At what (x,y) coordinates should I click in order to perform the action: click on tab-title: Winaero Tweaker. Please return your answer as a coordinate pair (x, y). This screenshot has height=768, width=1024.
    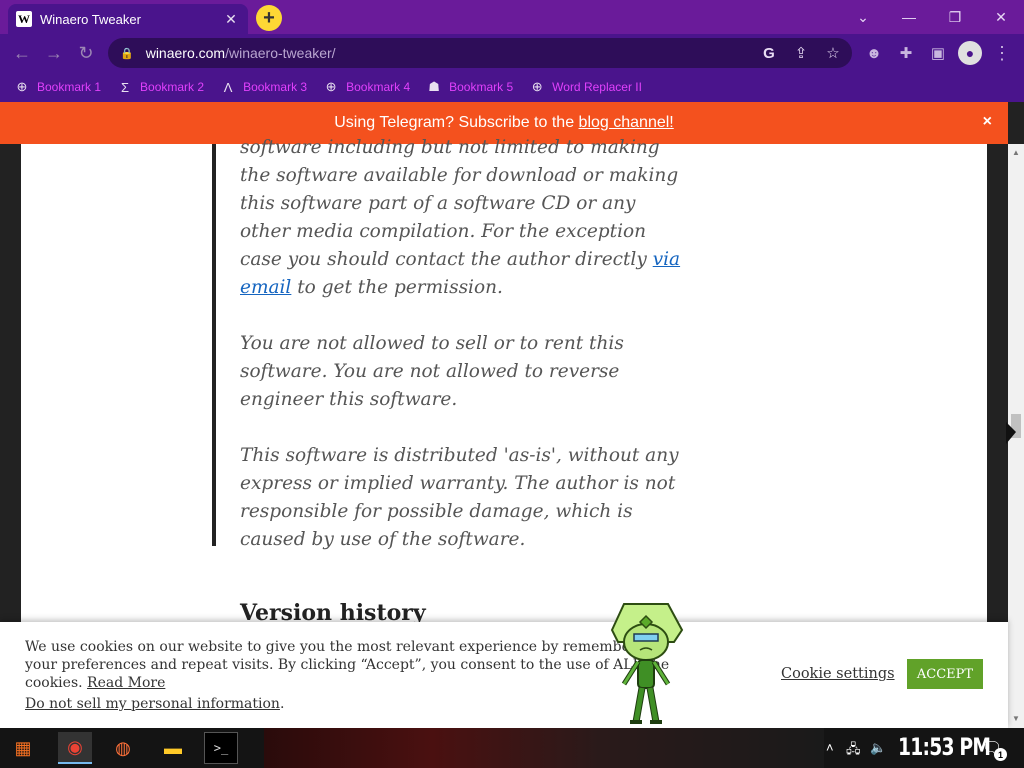
    Looking at the image, I should click on (90, 19).